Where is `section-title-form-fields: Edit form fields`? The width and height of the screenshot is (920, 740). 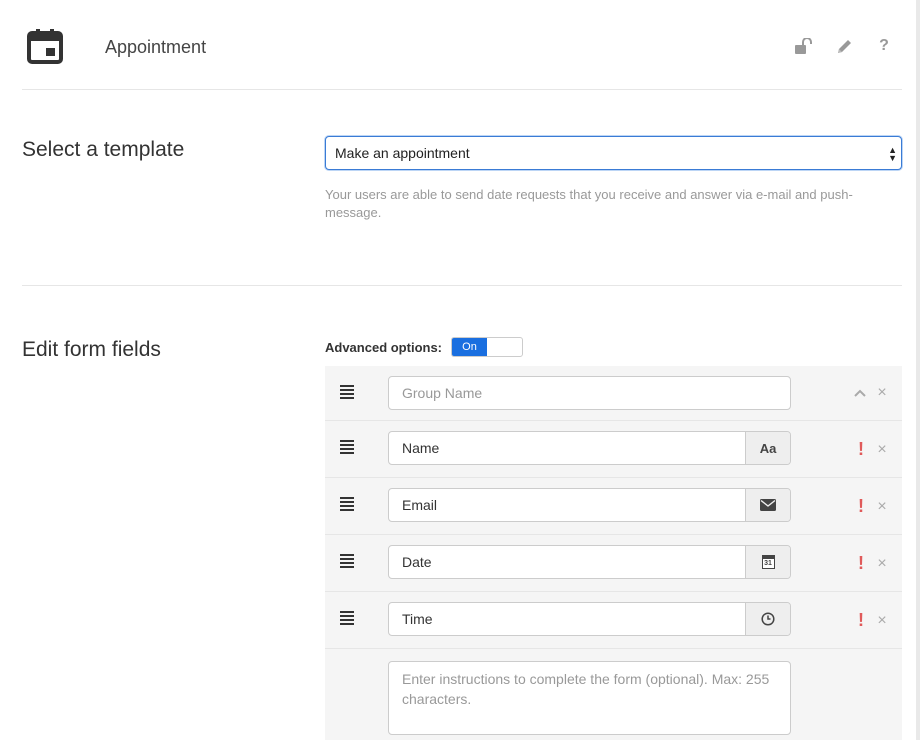
section-title-form-fields: Edit form fields is located at coordinates (91, 349).